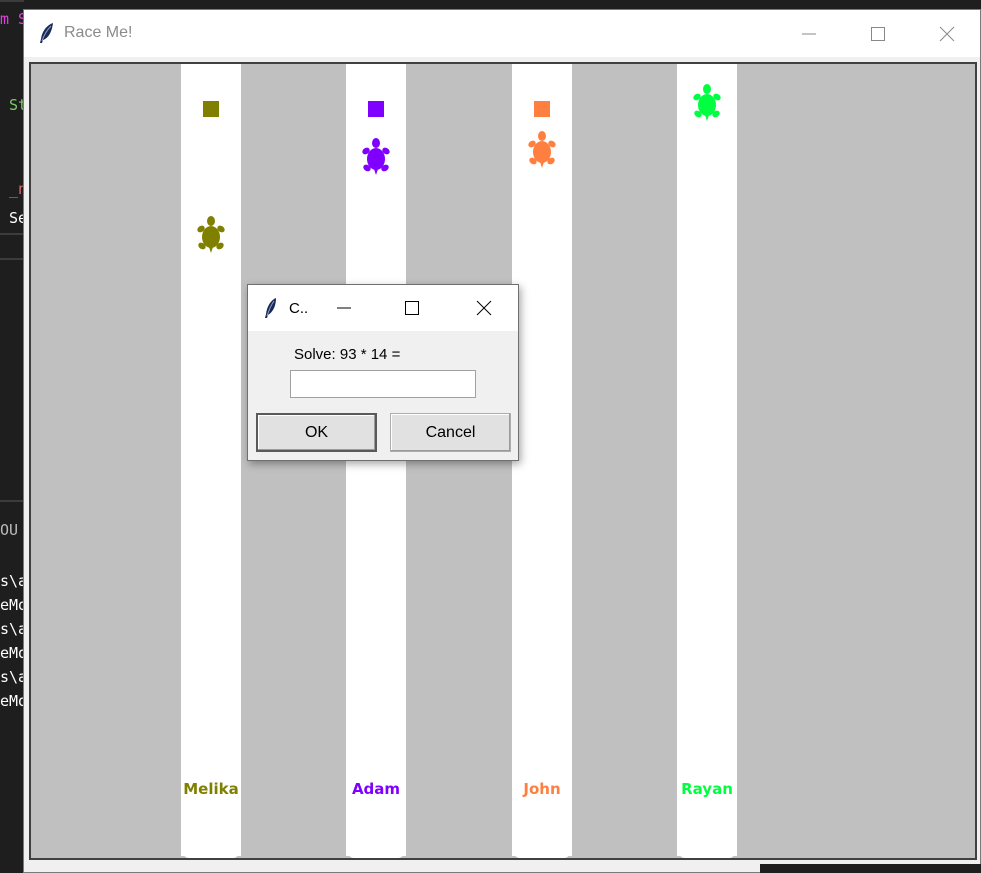 The image size is (981, 873). What do you see at coordinates (707, 461) in the screenshot?
I see `lane-rayan` at bounding box center [707, 461].